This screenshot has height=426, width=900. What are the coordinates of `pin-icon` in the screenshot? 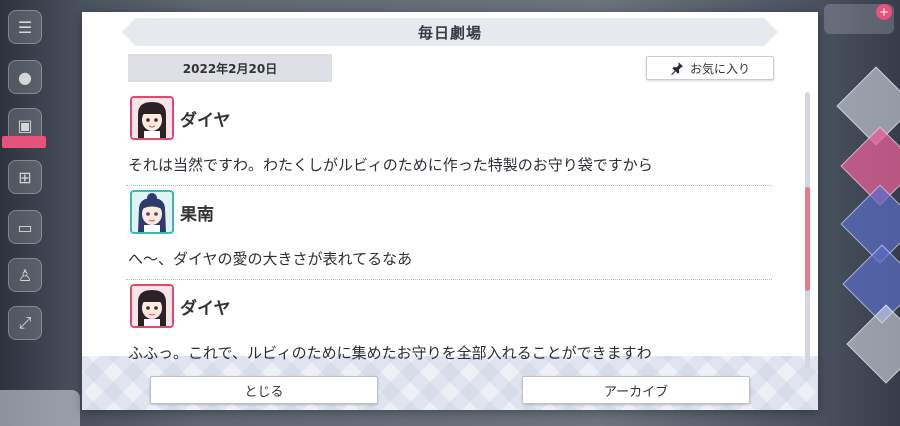 It's located at (677, 68).